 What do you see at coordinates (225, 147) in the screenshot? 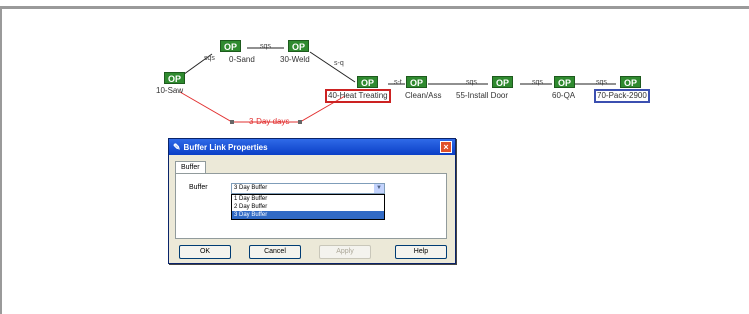
I see `dialog-title: Buffer Link Properties` at bounding box center [225, 147].